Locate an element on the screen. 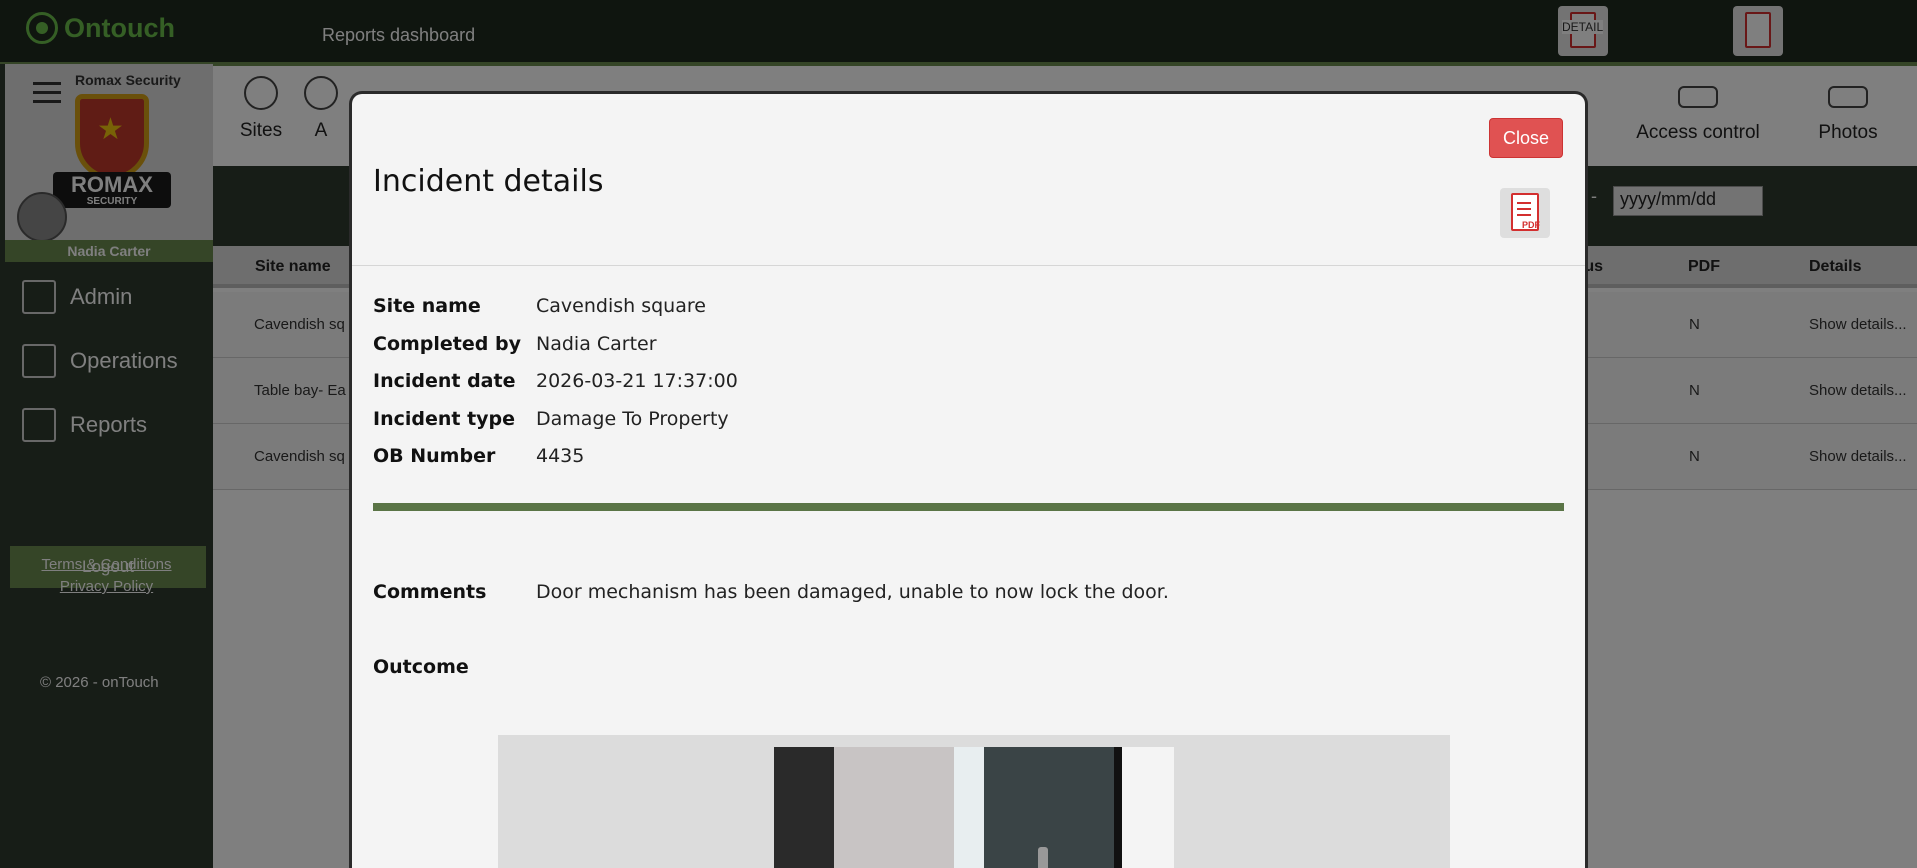 Image resolution: width=1917 pixels, height=868 pixels. field-label: Incident date is located at coordinates (444, 381).